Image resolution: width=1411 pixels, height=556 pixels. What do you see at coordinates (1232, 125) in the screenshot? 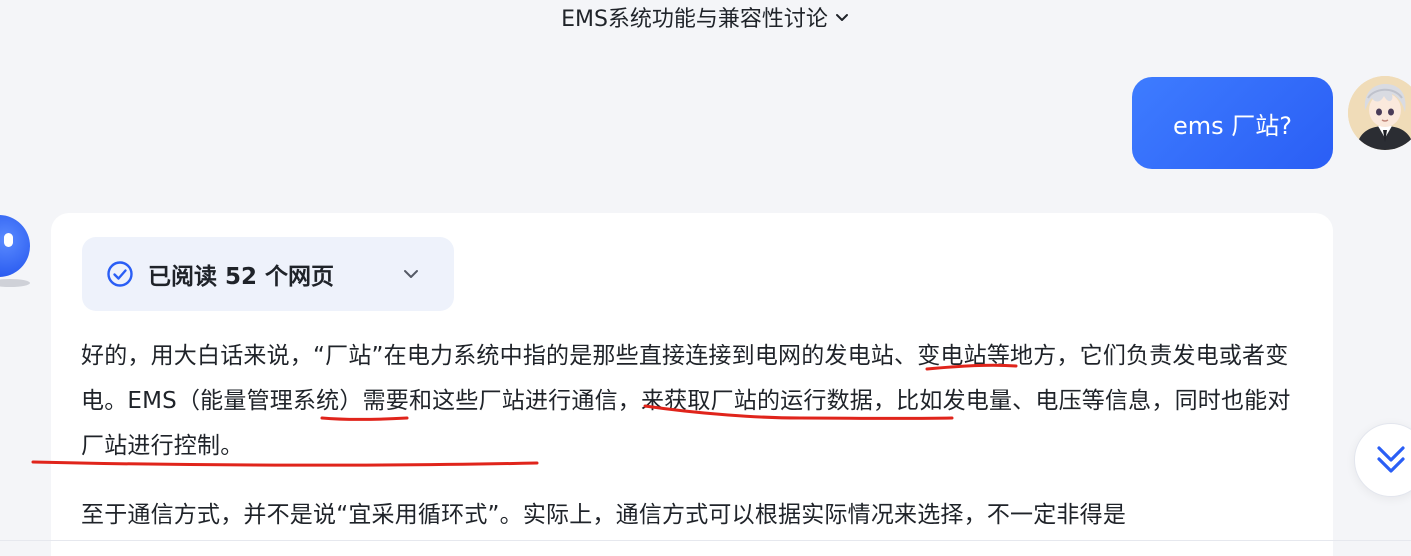
I see `user-message-text: ems 厂站?` at bounding box center [1232, 125].